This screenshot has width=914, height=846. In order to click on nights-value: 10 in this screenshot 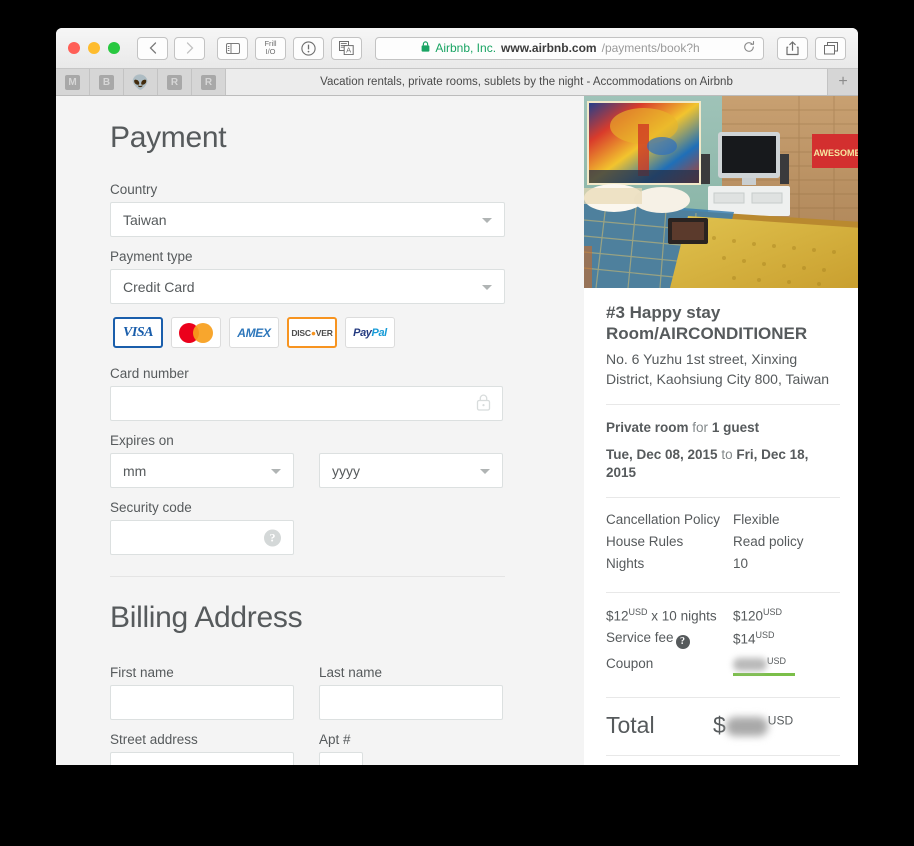, I will do `click(741, 563)`.